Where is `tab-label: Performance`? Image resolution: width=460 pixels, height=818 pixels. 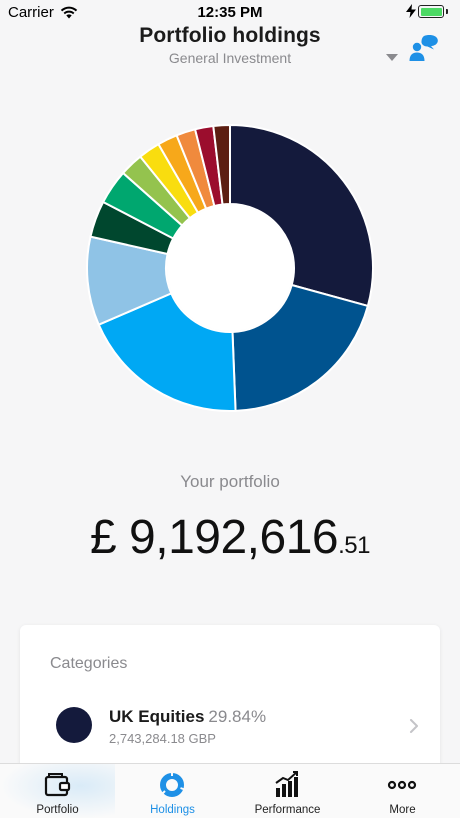 tab-label: Performance is located at coordinates (287, 810).